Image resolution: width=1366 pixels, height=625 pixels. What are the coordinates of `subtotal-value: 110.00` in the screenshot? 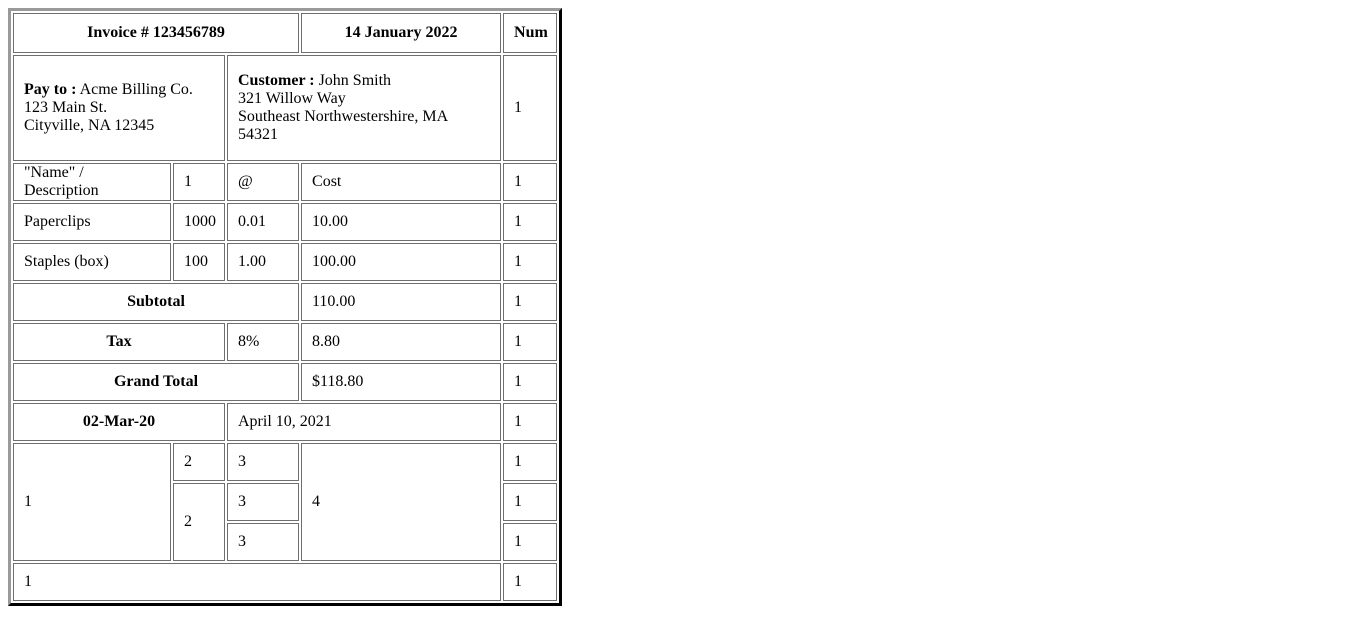 It's located at (401, 302).